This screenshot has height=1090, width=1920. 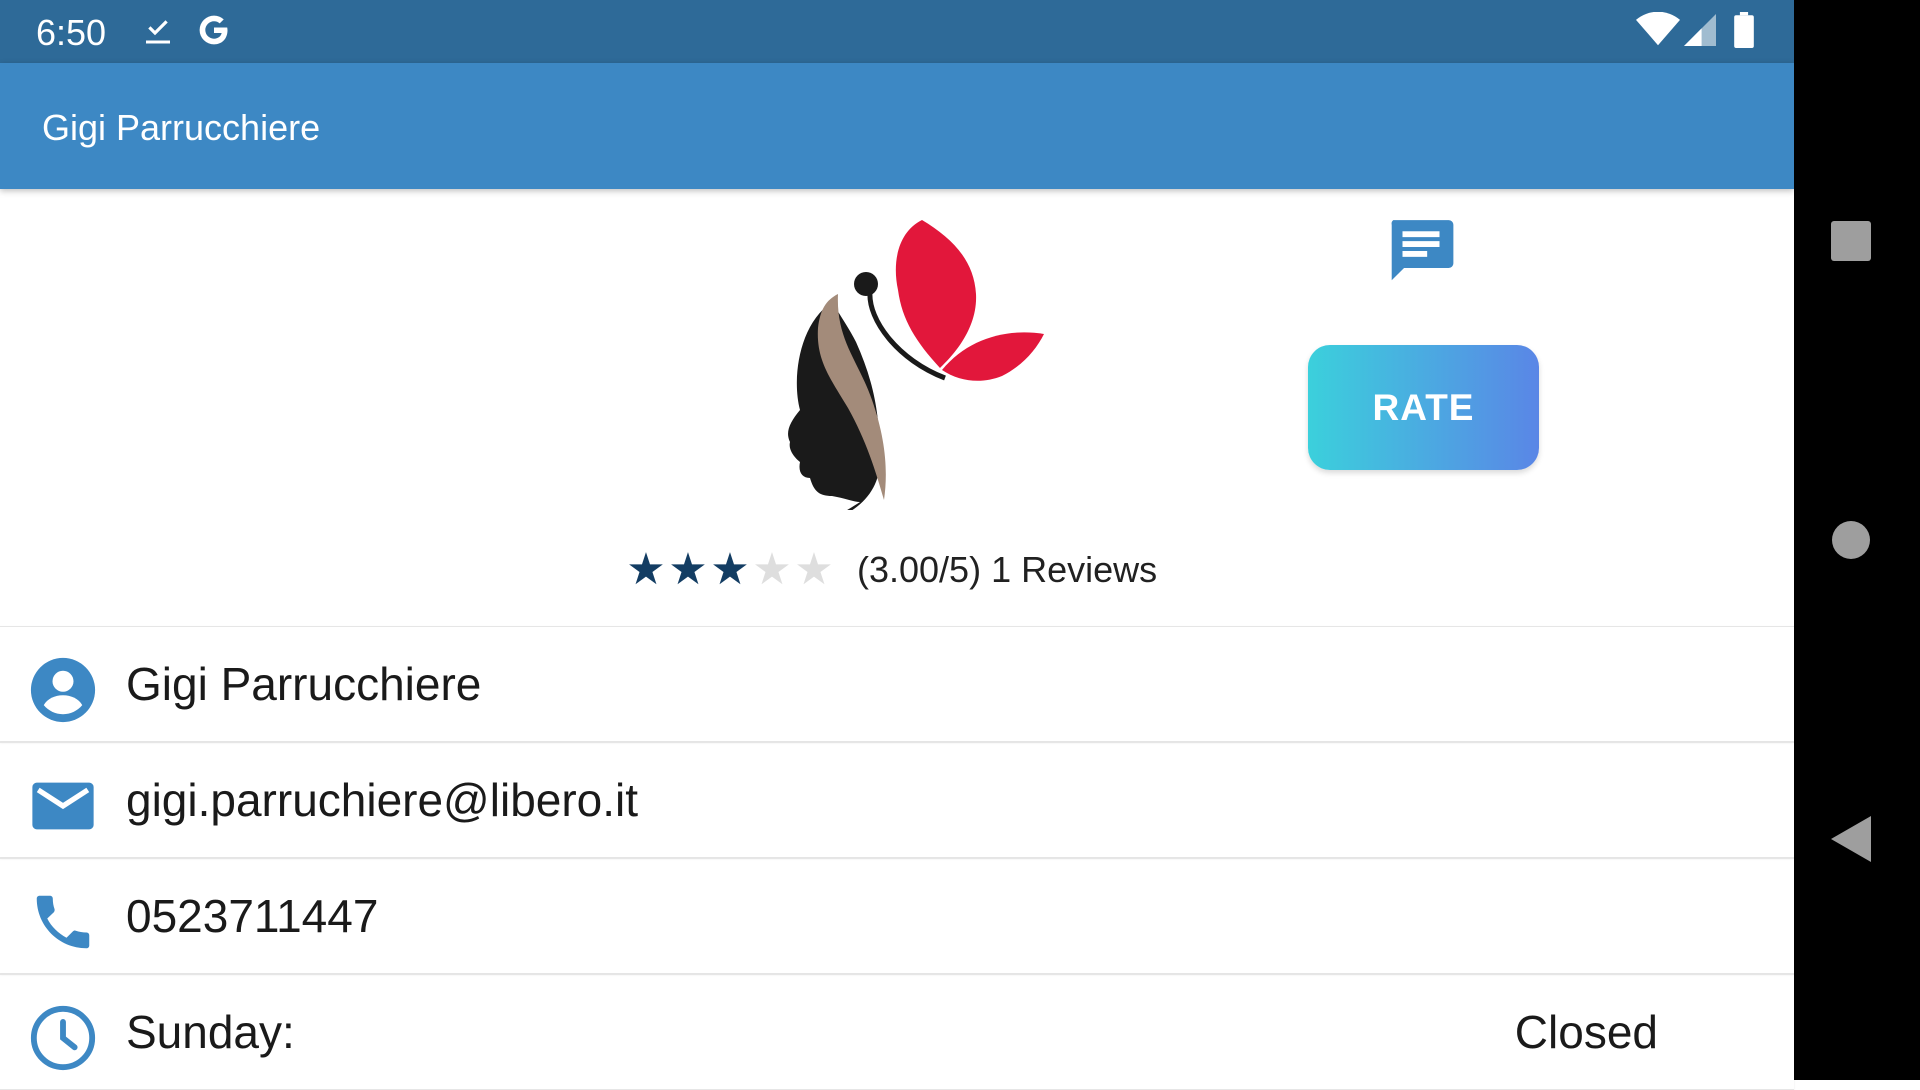 I want to click on business-logo, so click(x=920, y=366).